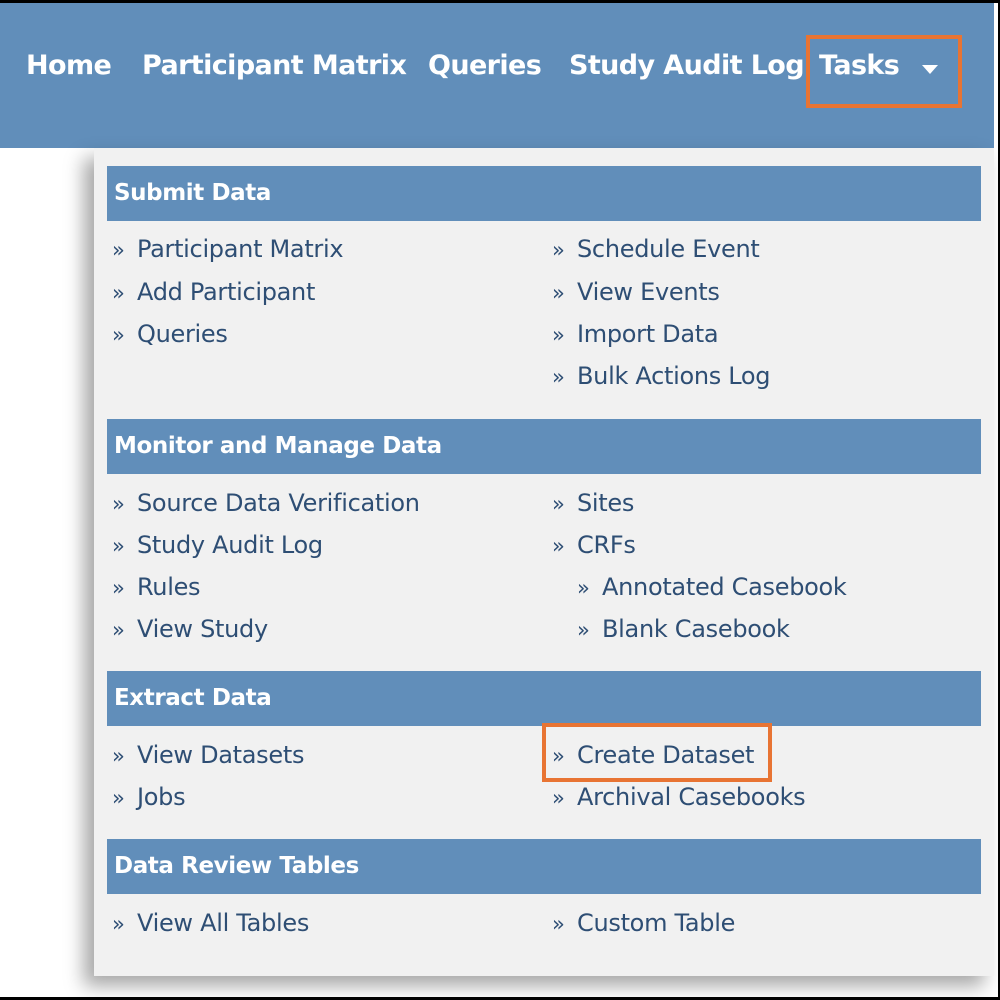 The image size is (1000, 1000). Describe the element at coordinates (648, 334) in the screenshot. I see `menu-link-label: Import Data` at that location.